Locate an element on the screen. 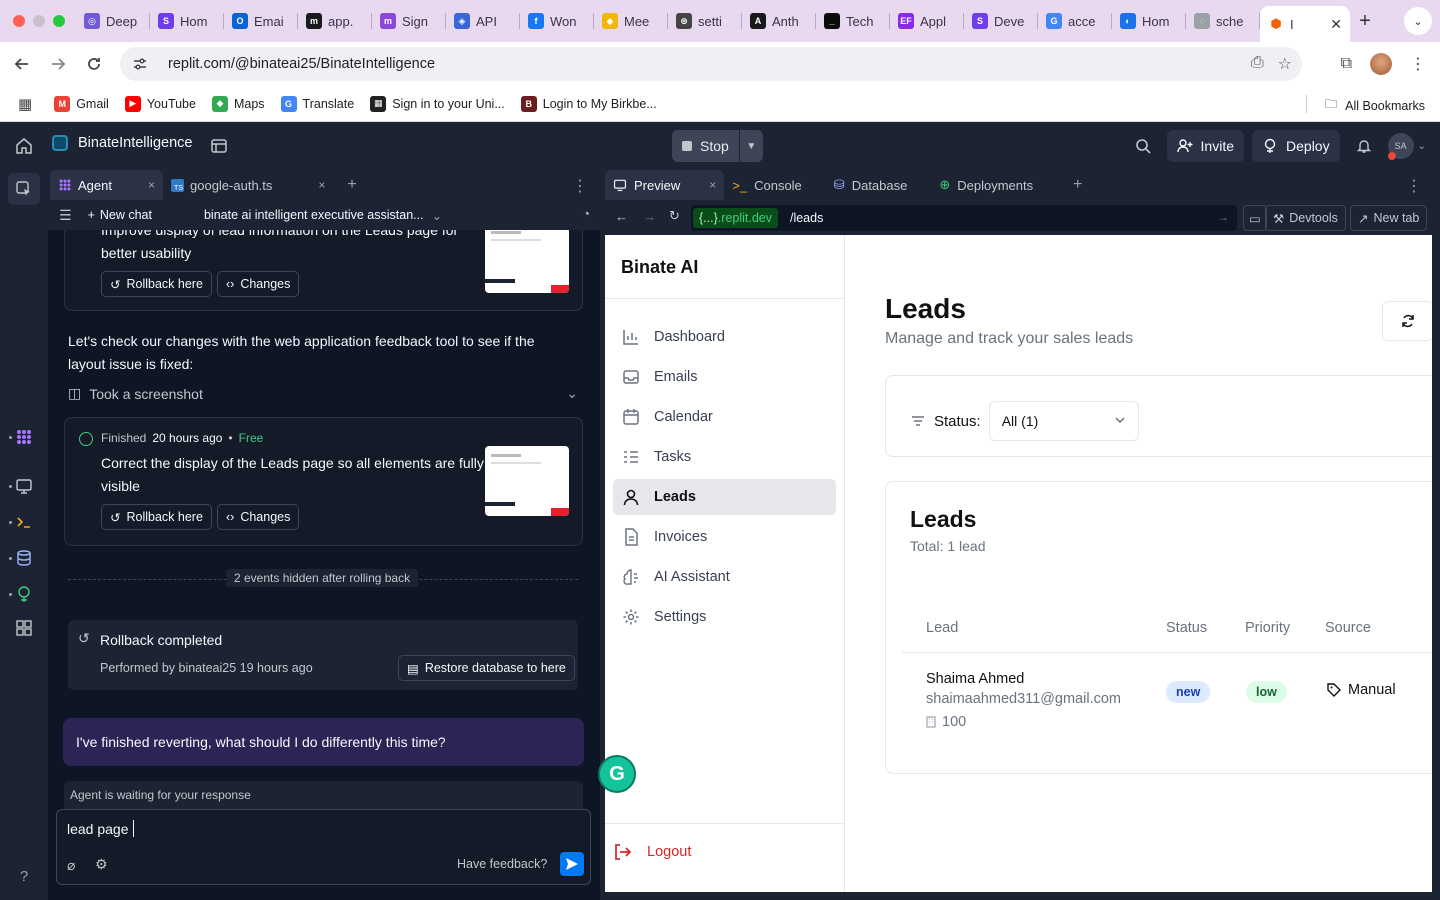 This screenshot has height=900, width=1440. sidebar-item-ai-assistant: AI Assistant is located at coordinates (724, 577).